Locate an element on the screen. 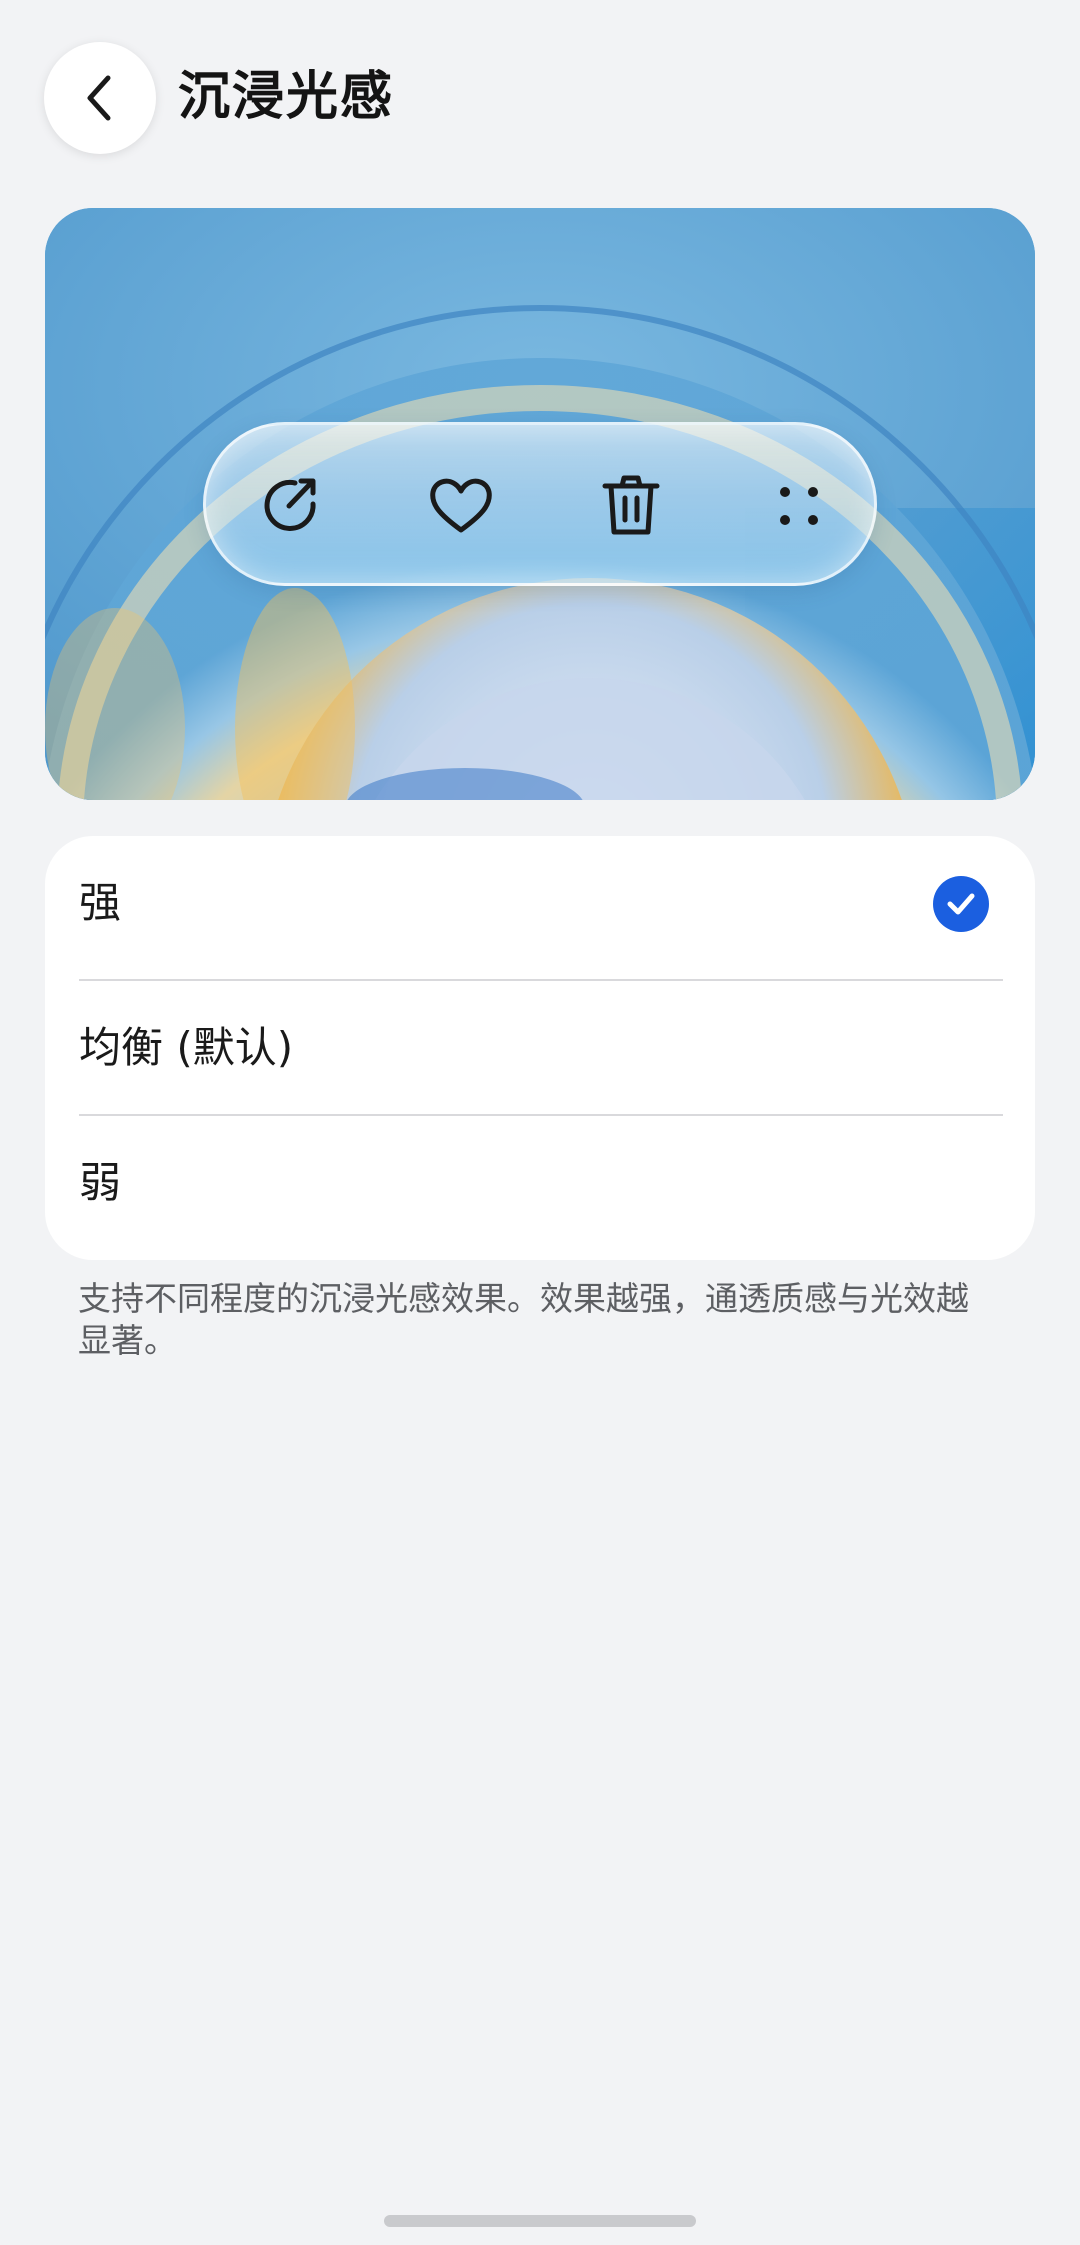 The image size is (1080, 2245). chevron-left-icon is located at coordinates (99, 98).